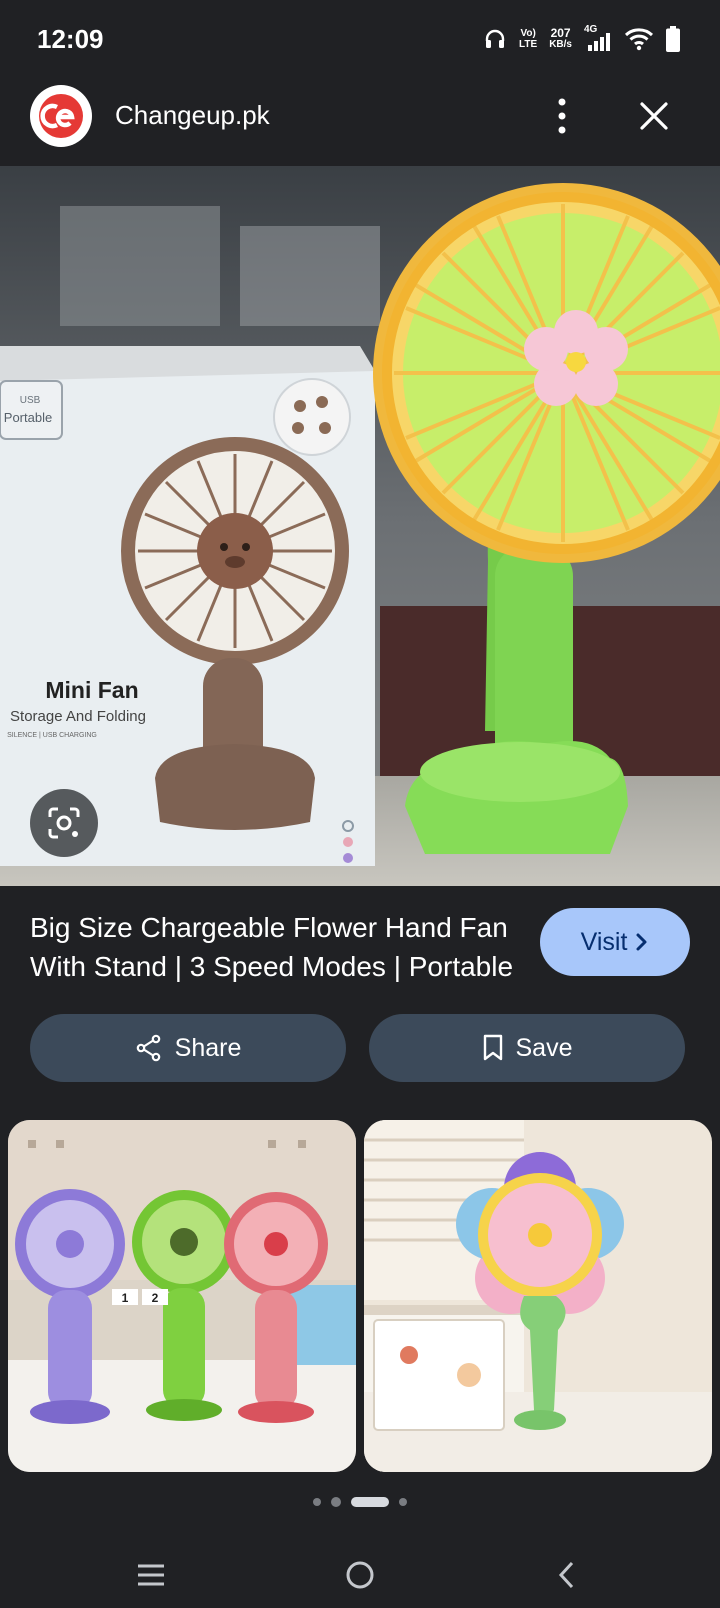 The width and height of the screenshot is (720, 1608). I want to click on visit-button: Visit, so click(615, 942).